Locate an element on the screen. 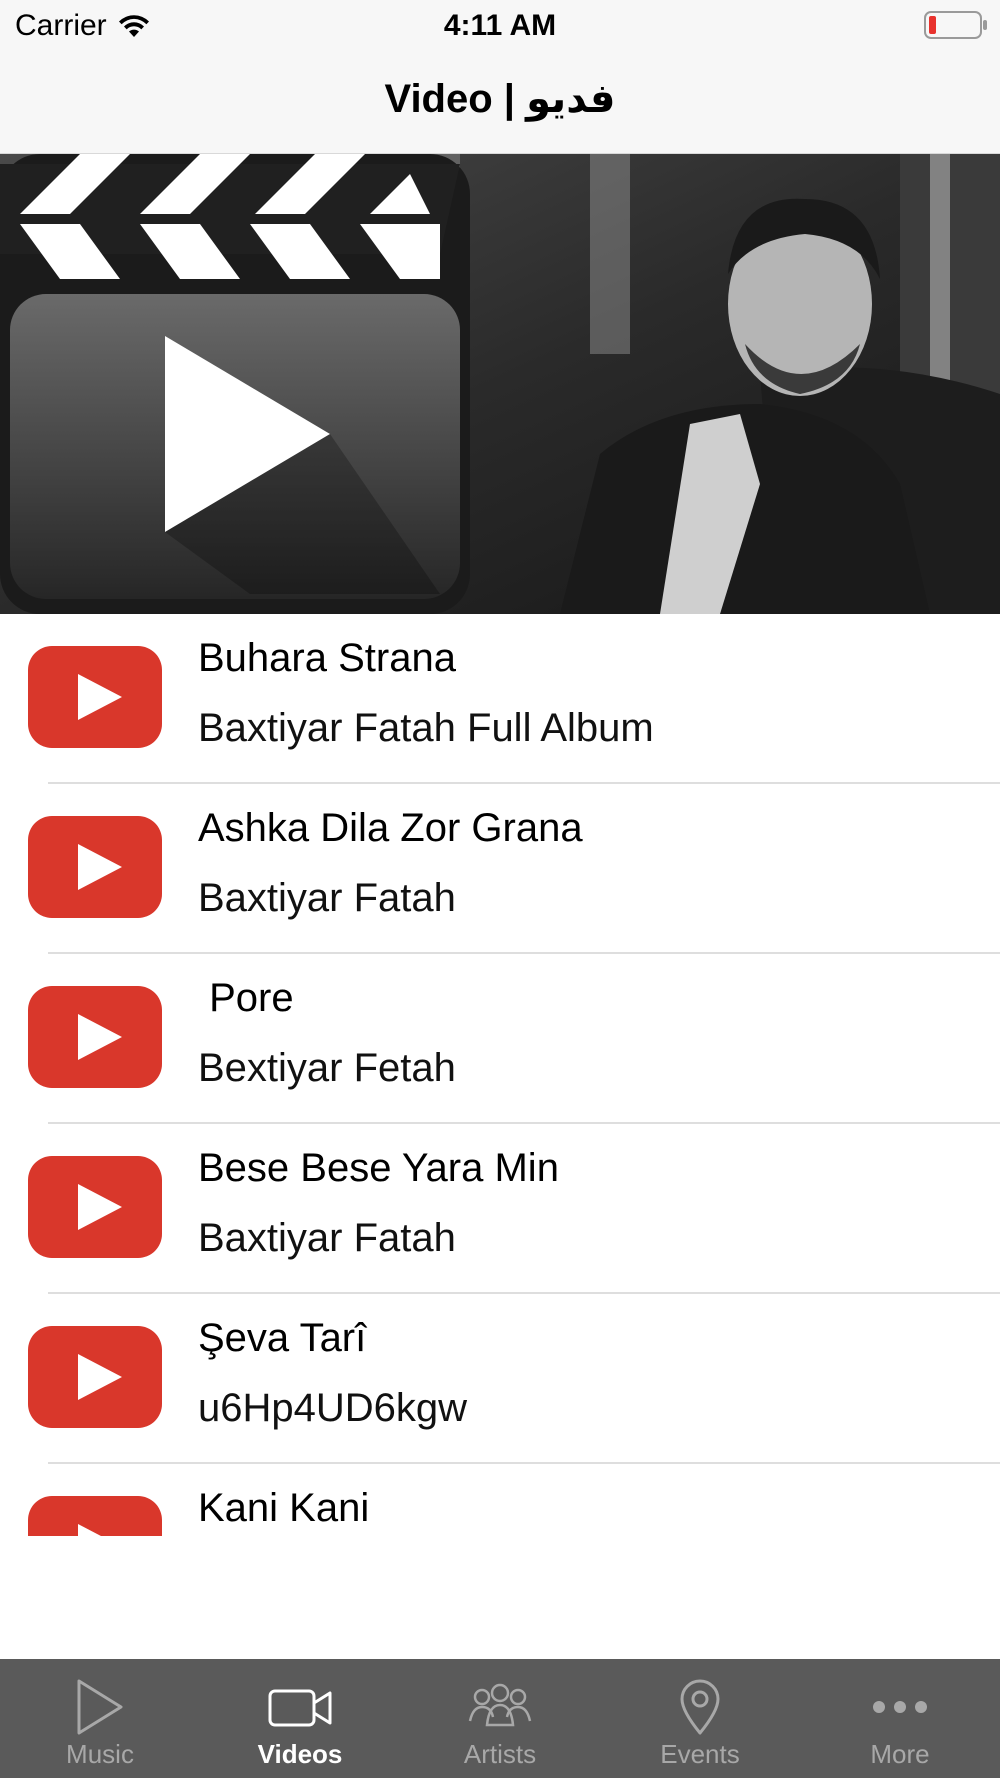  video-title: Pore is located at coordinates (246, 998).